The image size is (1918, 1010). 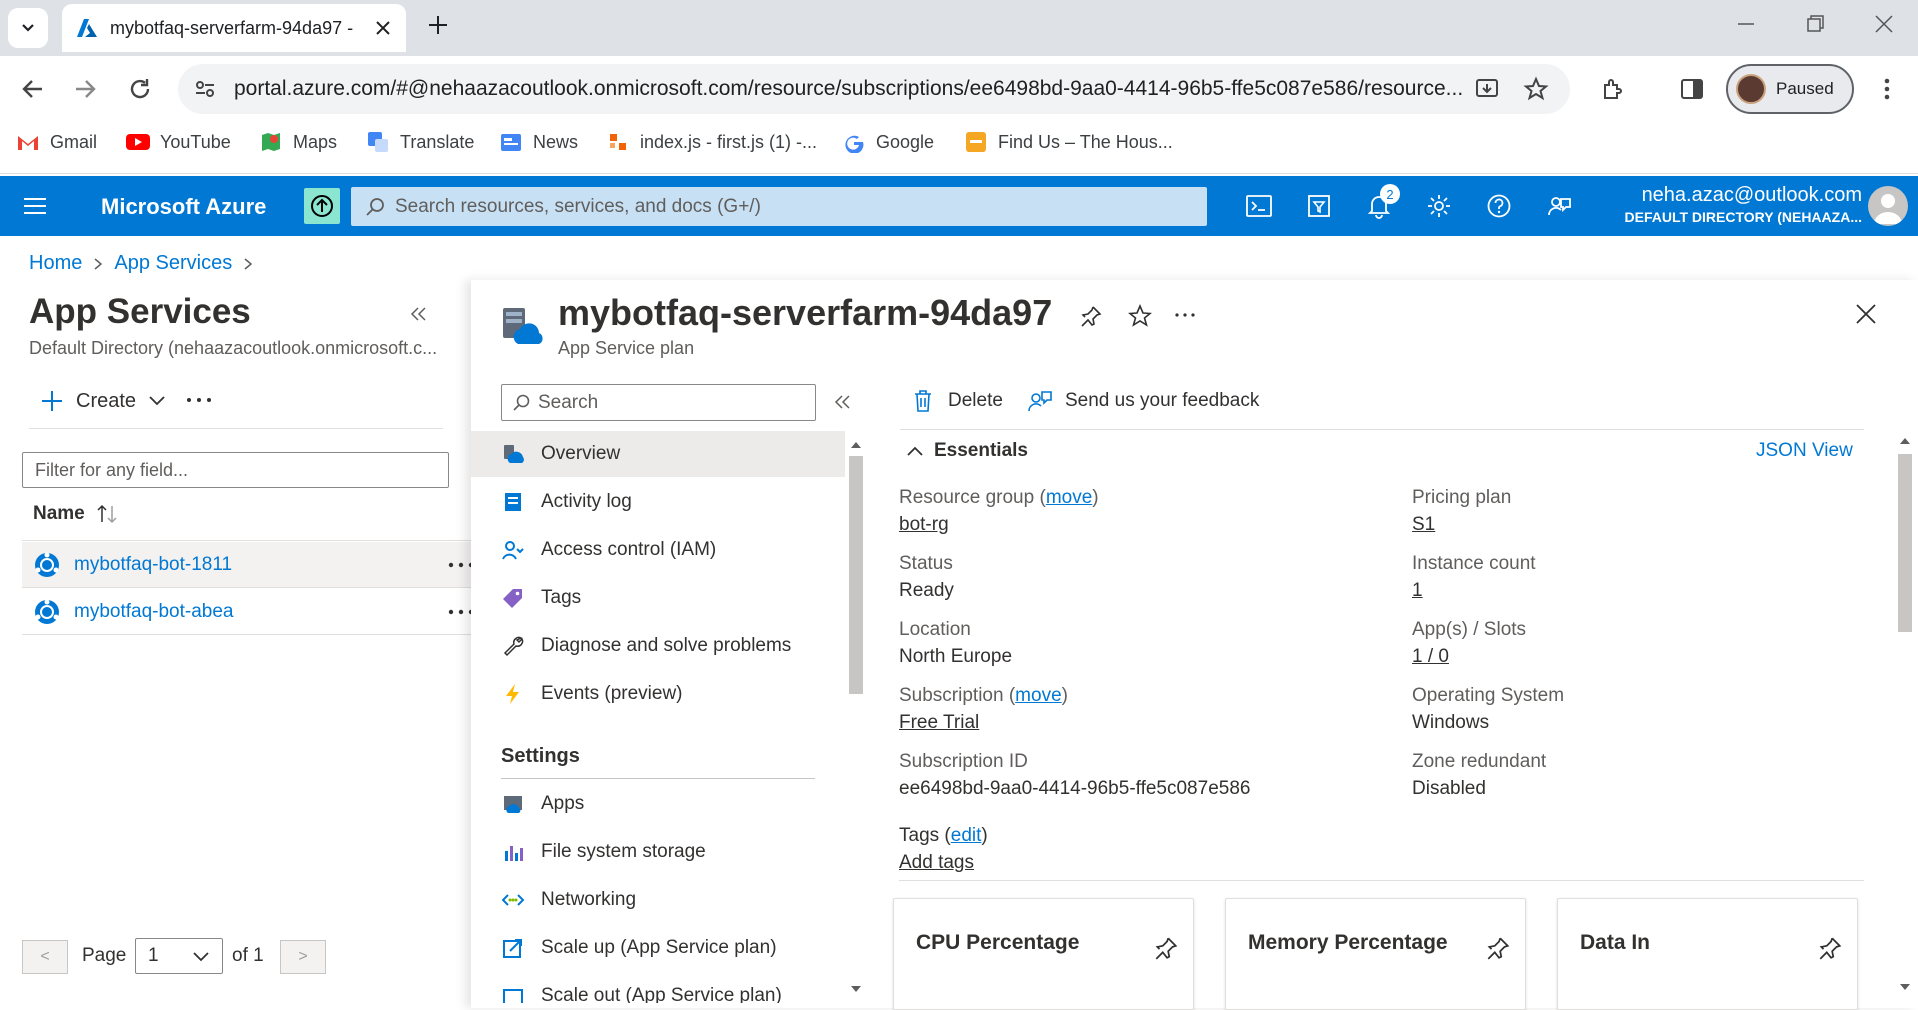 I want to click on menu-scrollbar, so click(x=856, y=718).